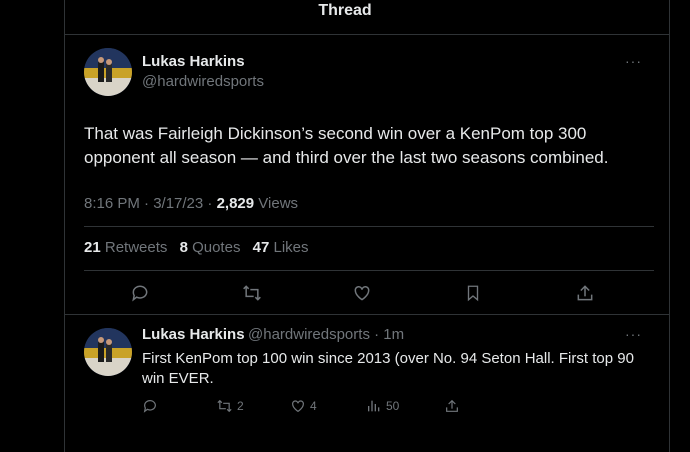 The width and height of the screenshot is (690, 452). What do you see at coordinates (136, 247) in the screenshot?
I see `retweets-label: Retweets` at bounding box center [136, 247].